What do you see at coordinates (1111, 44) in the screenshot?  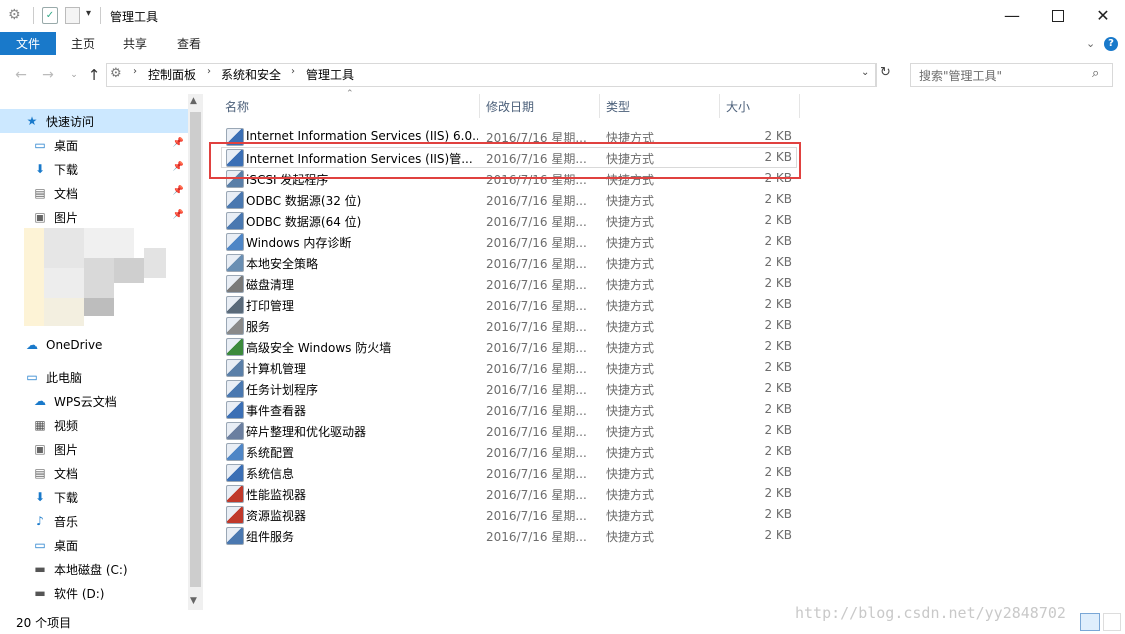 I see `help-icon: ?` at bounding box center [1111, 44].